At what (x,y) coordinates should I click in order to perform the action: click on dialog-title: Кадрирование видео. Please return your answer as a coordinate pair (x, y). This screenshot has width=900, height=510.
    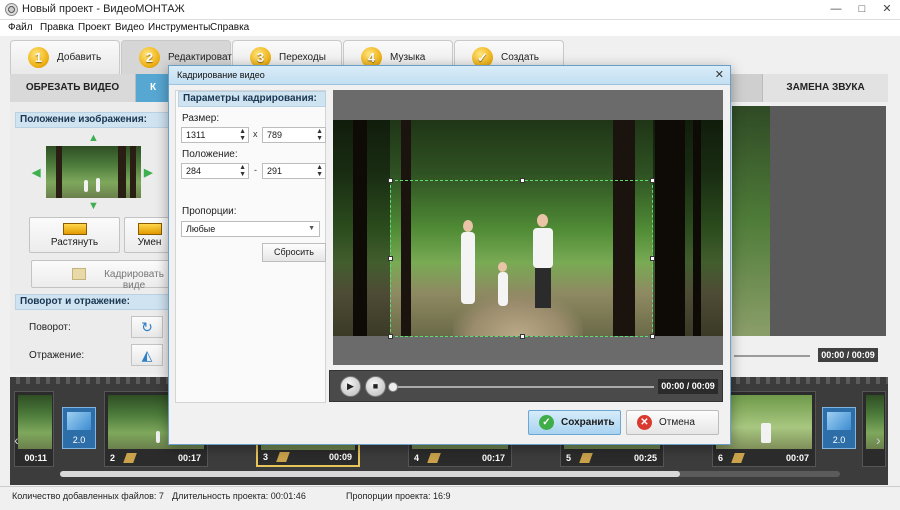
    Looking at the image, I should click on (221, 75).